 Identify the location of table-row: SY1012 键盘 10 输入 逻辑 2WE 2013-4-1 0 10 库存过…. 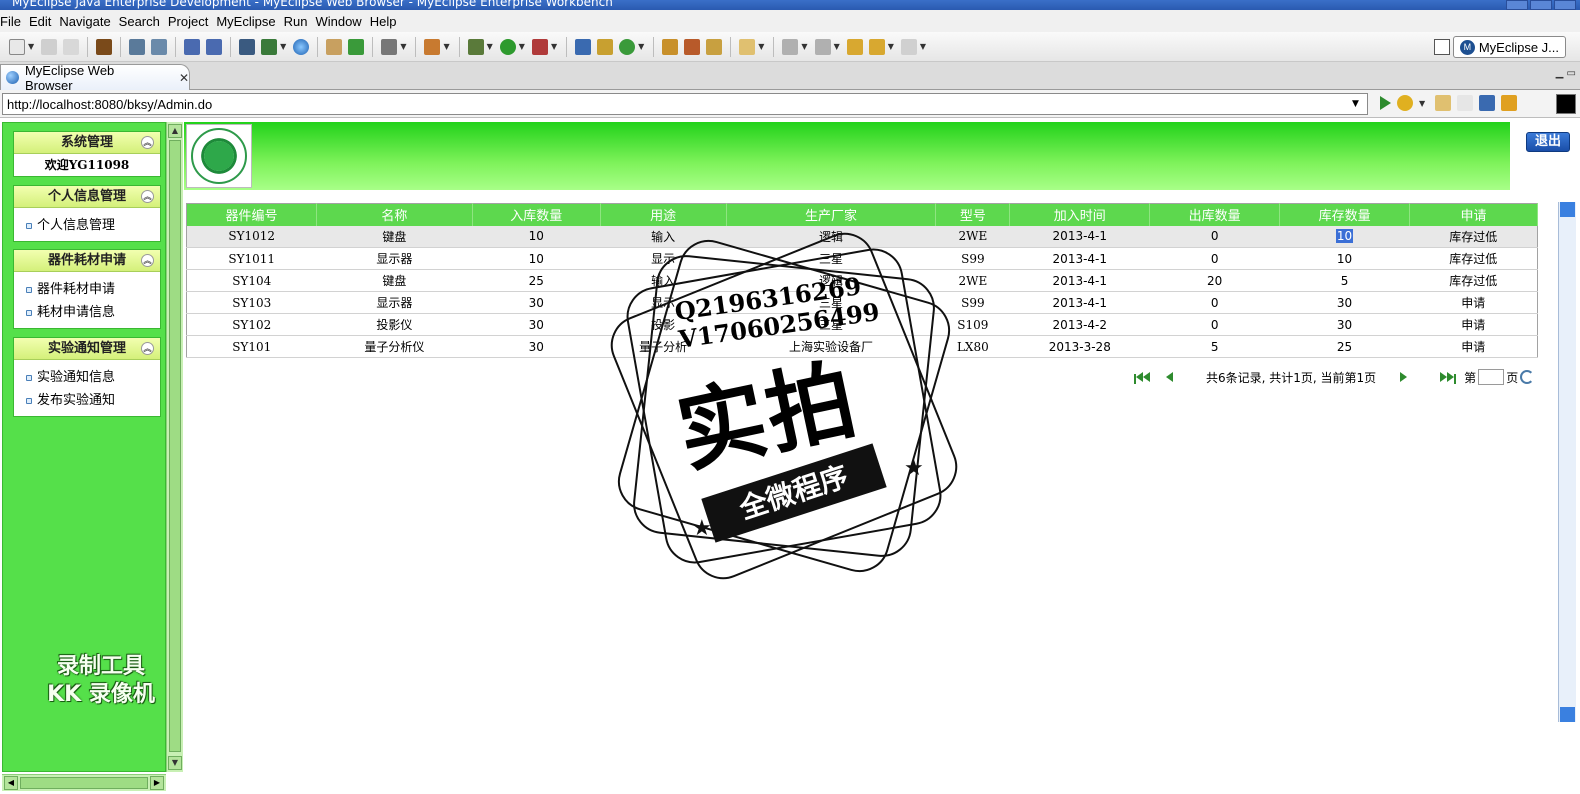
(862, 236).